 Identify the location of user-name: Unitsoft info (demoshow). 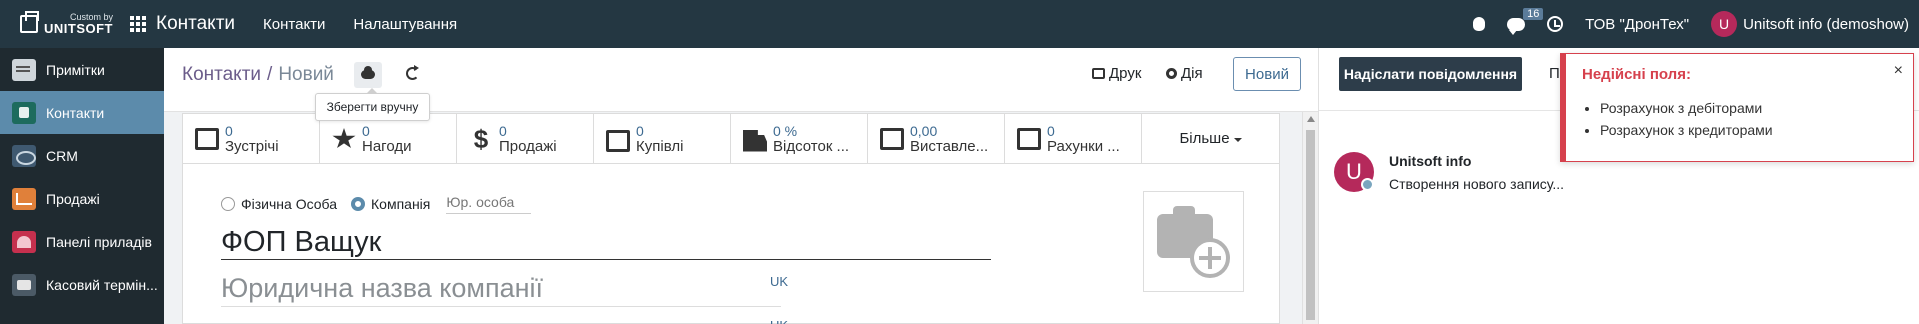
(1826, 24).